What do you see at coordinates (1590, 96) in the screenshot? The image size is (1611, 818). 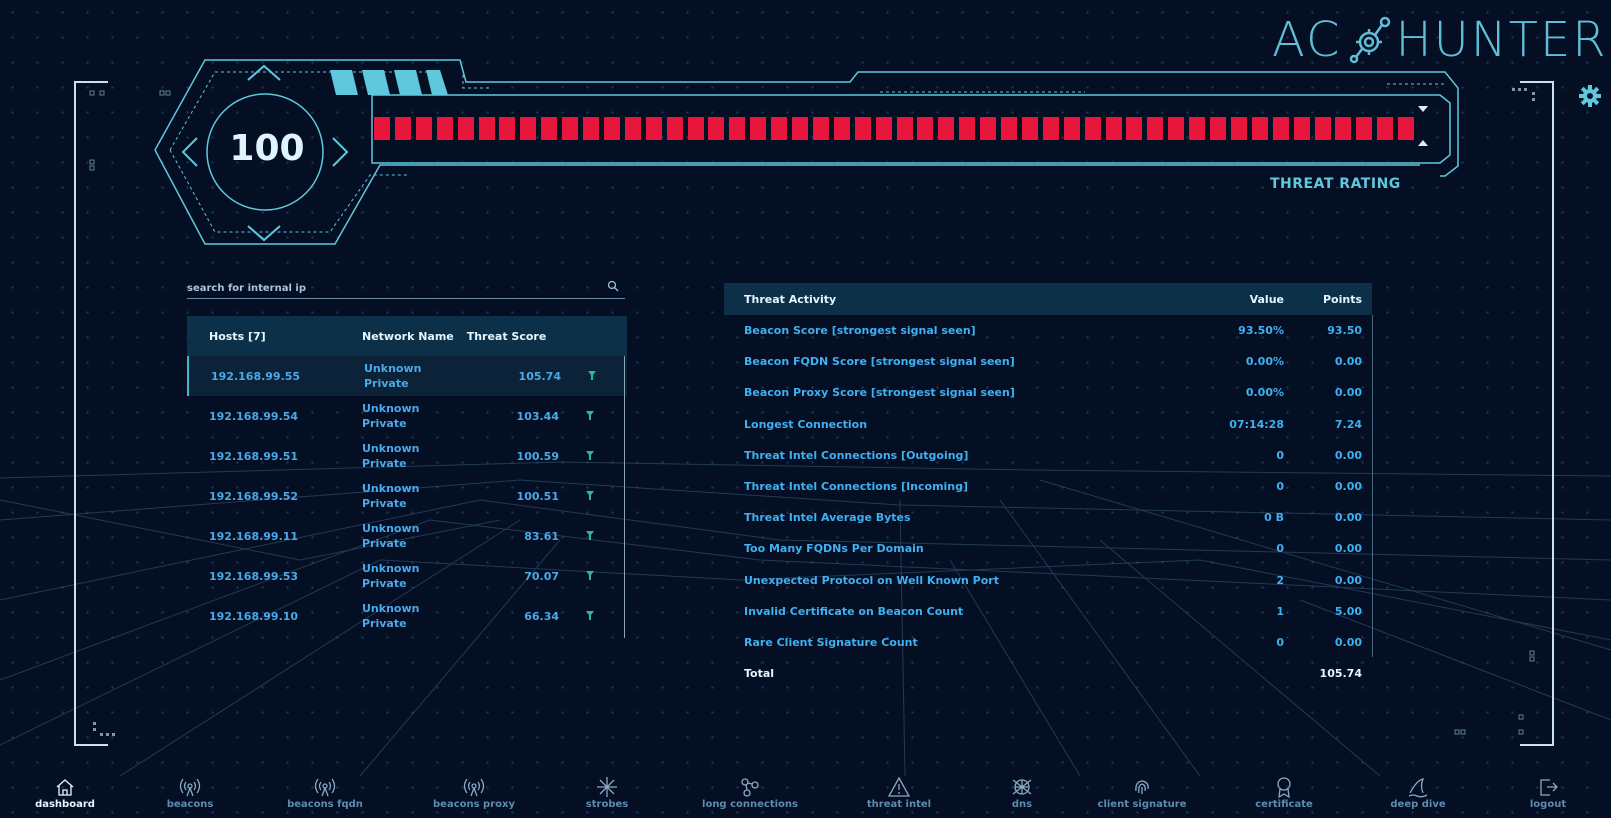 I see `settings-gear-icon` at bounding box center [1590, 96].